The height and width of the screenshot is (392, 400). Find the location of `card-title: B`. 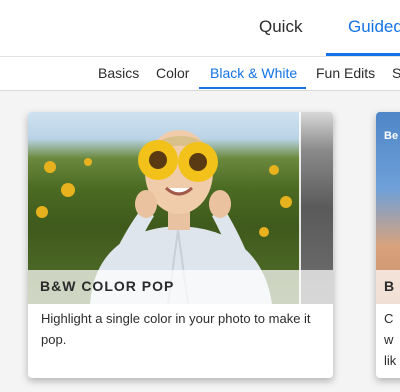

card-title: B is located at coordinates (390, 286).